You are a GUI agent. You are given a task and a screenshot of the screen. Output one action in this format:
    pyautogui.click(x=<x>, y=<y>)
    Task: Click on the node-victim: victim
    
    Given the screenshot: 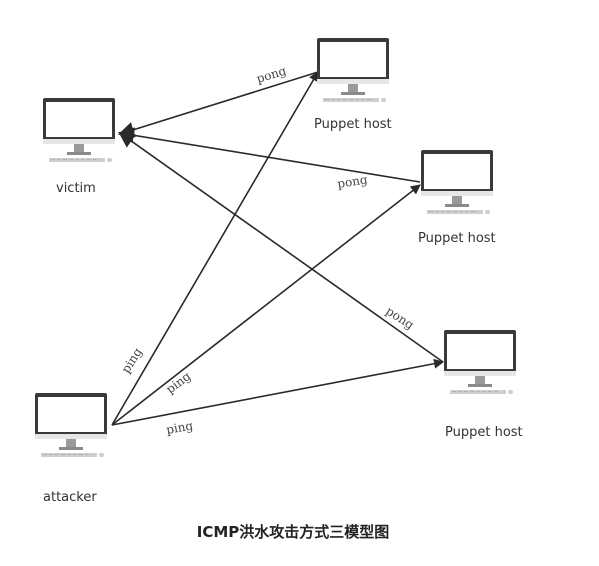 What is the action you would take?
    pyautogui.click(x=79, y=147)
    